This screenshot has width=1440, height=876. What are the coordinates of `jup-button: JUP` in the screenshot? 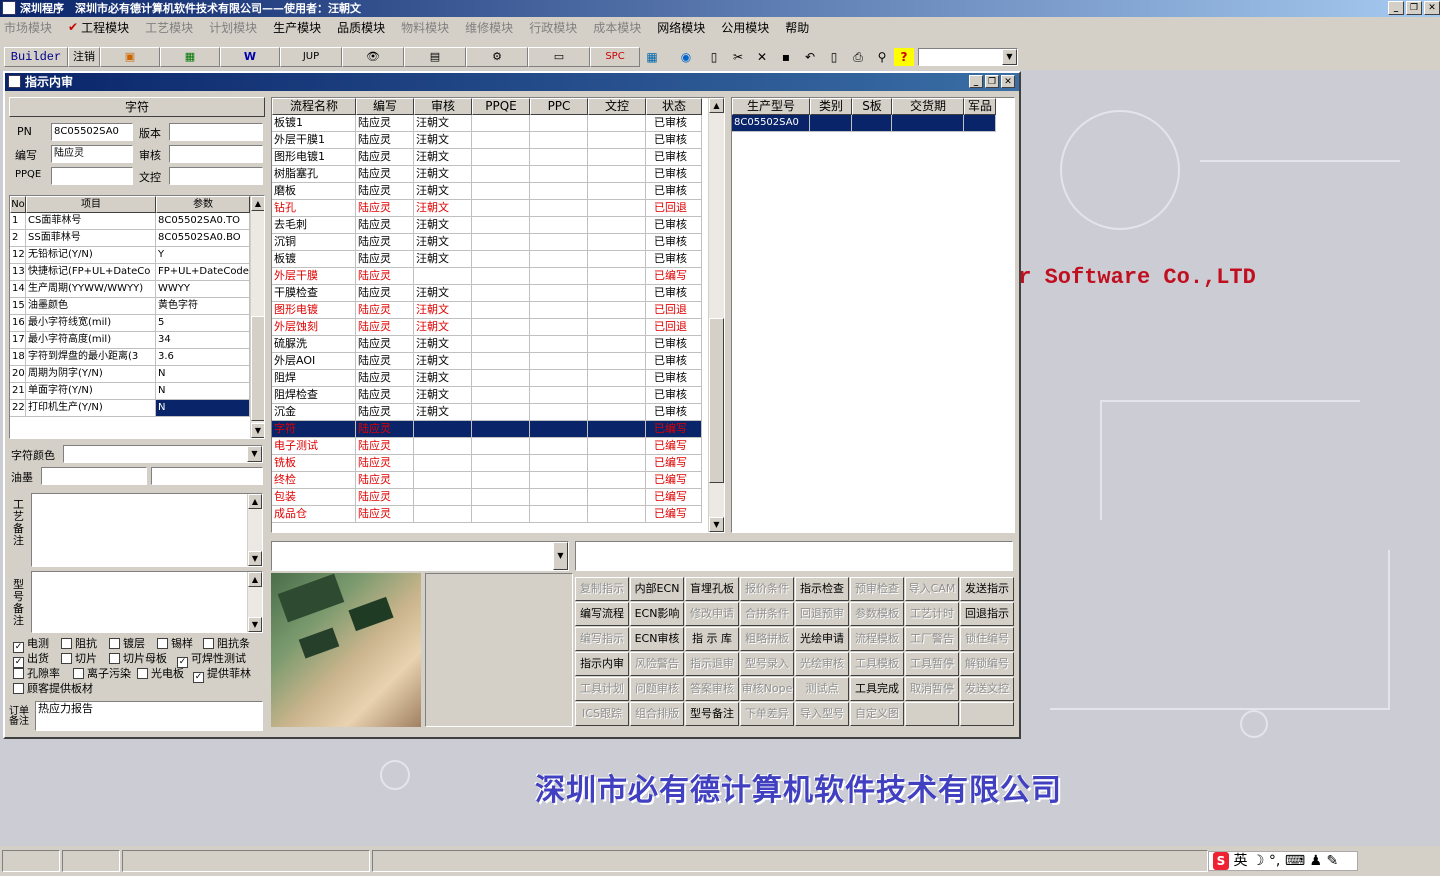 It's located at (311, 57).